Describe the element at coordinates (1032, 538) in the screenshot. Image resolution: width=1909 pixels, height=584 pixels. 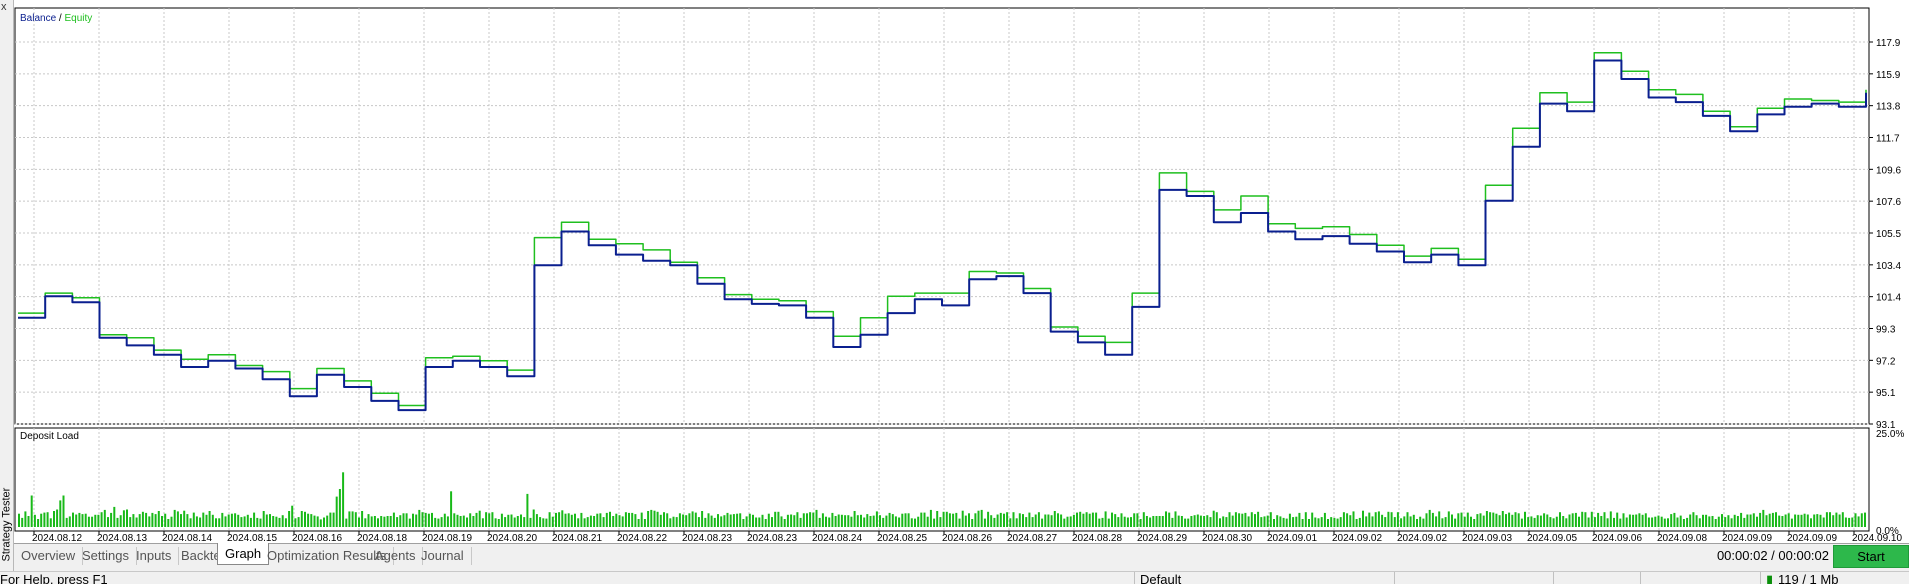
I see `x-tick-label: 2024.08.27` at that location.